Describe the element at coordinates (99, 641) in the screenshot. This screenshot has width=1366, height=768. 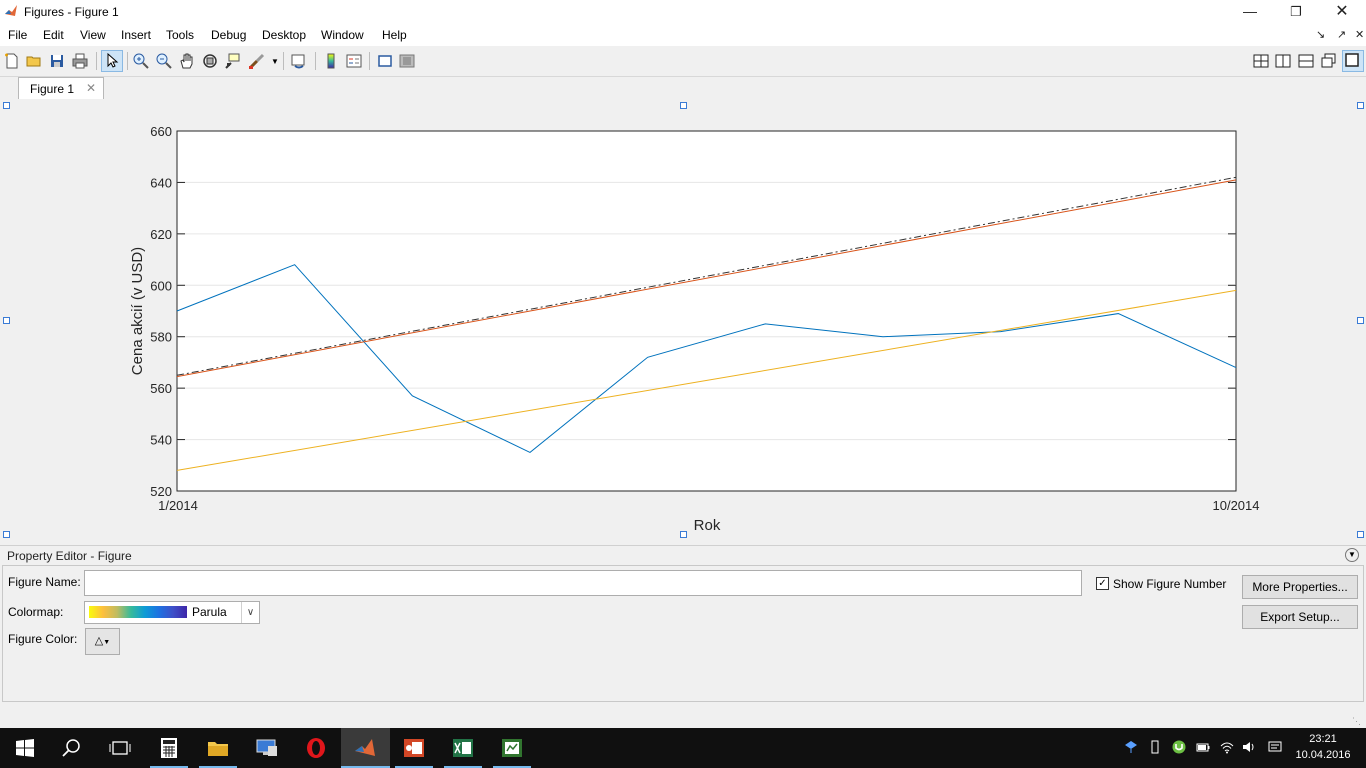
I see `paint-bucket-icon: △` at that location.